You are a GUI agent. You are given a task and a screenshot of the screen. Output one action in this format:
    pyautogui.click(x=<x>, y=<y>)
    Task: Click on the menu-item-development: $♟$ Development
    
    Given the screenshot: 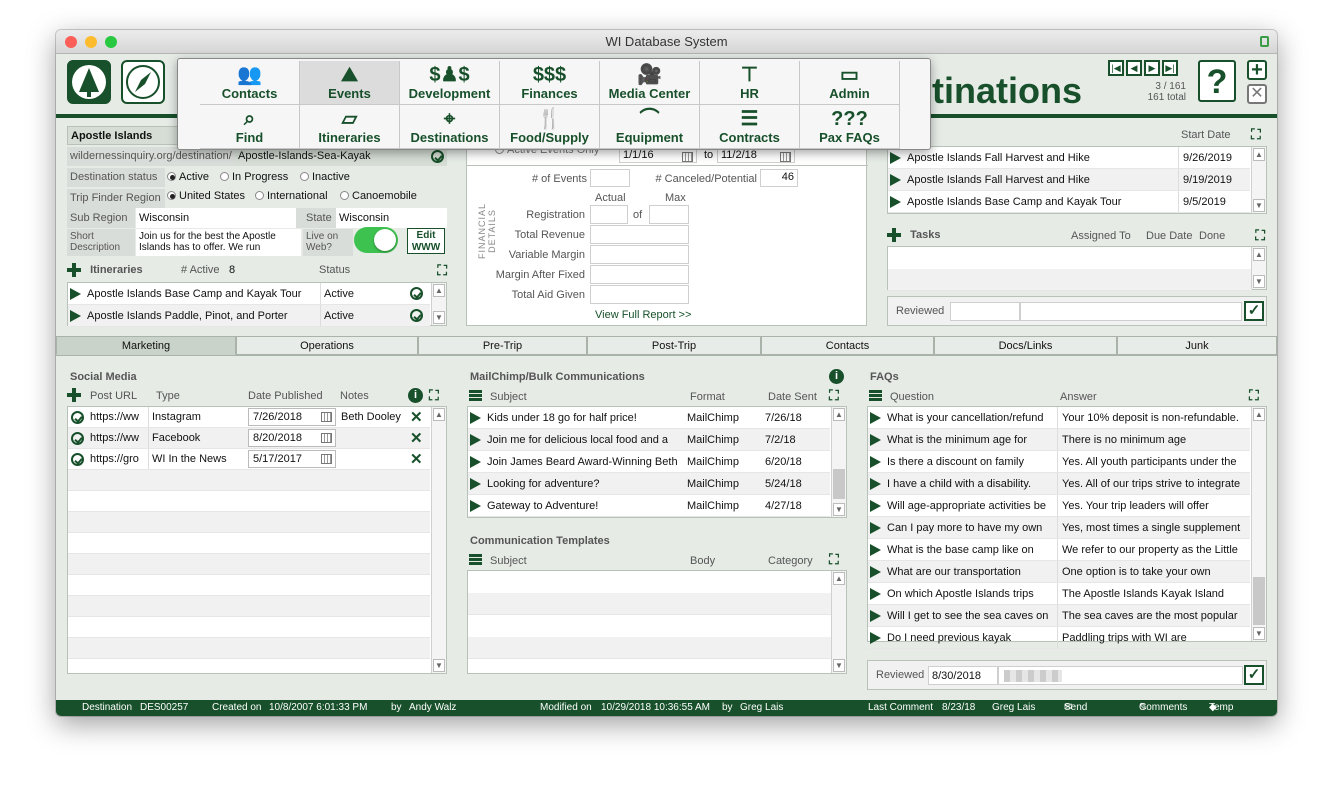 What is the action you would take?
    pyautogui.click(x=450, y=83)
    